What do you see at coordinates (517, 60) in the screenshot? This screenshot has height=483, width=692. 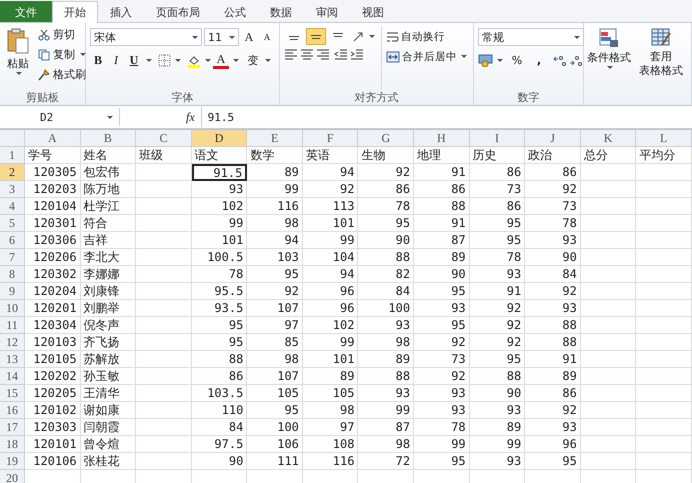 I see `percent-button: %` at bounding box center [517, 60].